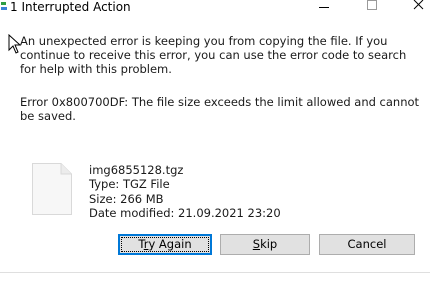  I want to click on file-date-modified: Date modified: 21.09.2021 23:20, so click(185, 212).